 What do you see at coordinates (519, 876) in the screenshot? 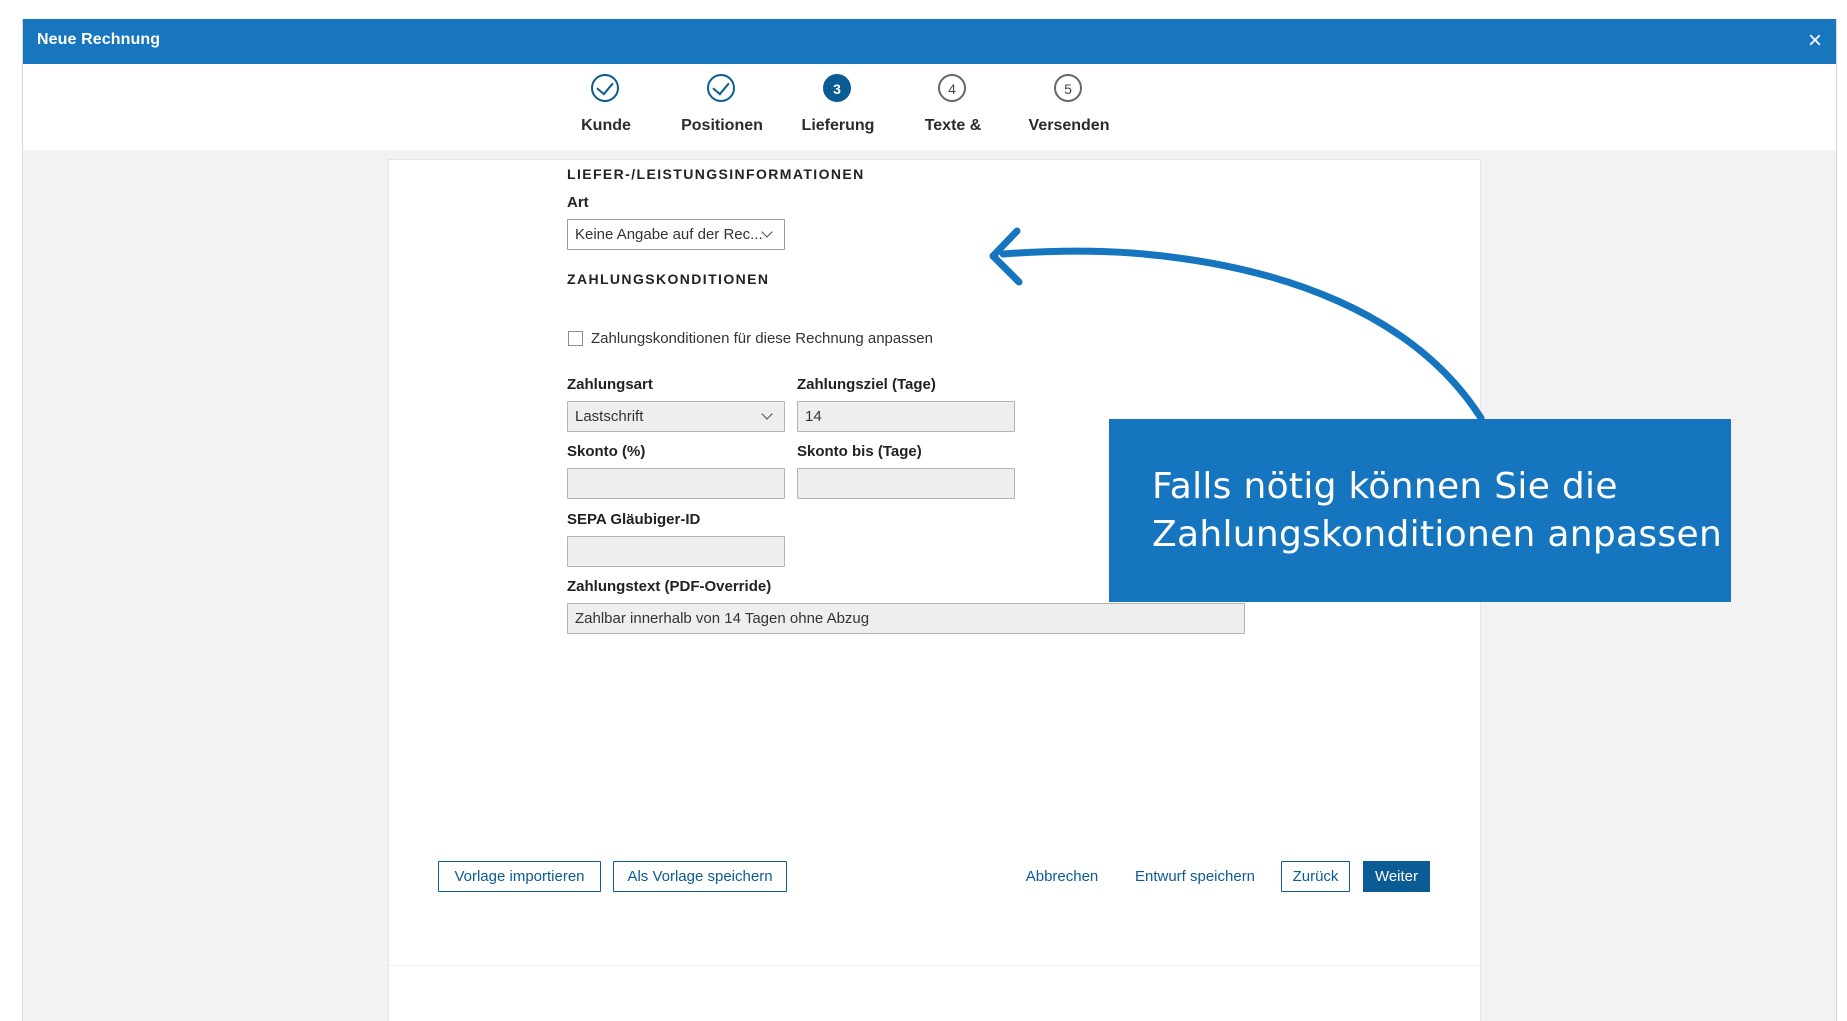
I see `import-template-button: Vorlage importieren` at bounding box center [519, 876].